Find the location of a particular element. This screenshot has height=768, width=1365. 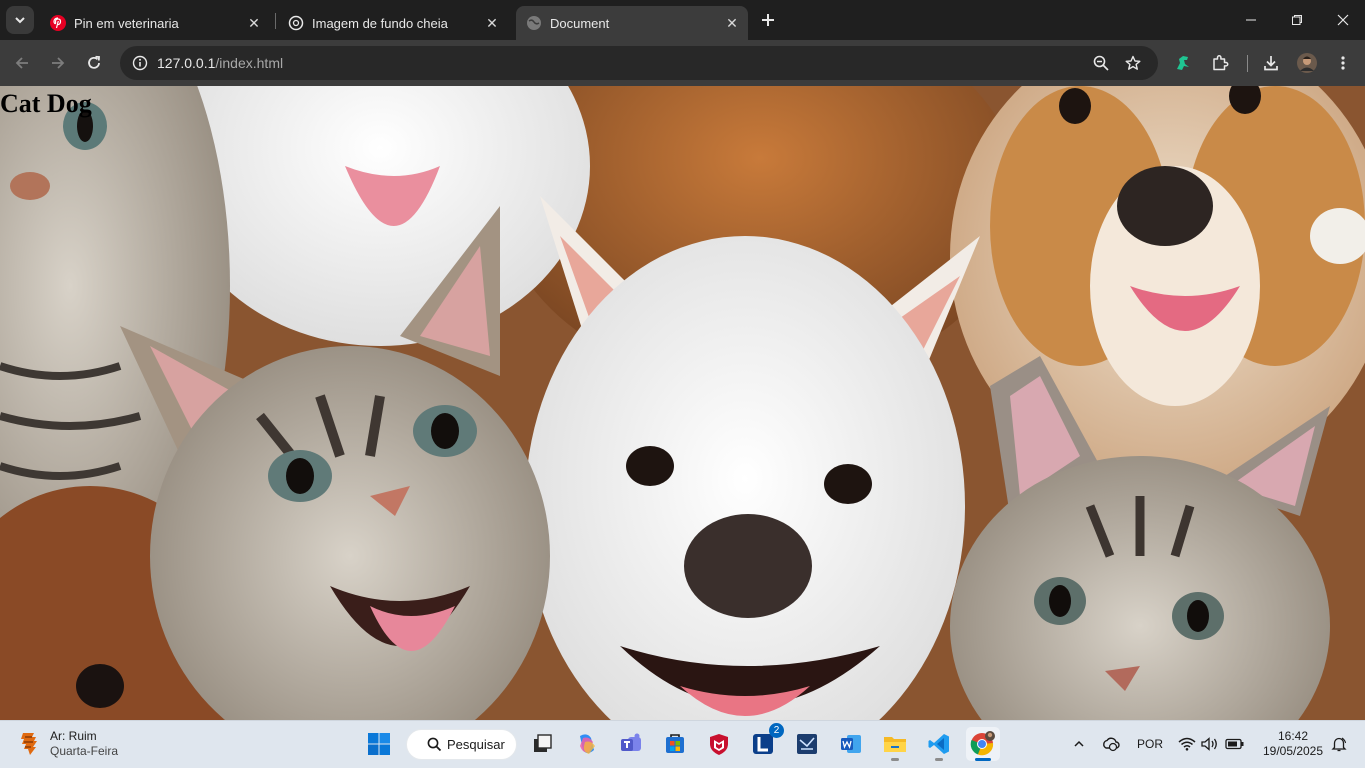

arrow-right-icon is located at coordinates (58, 63).